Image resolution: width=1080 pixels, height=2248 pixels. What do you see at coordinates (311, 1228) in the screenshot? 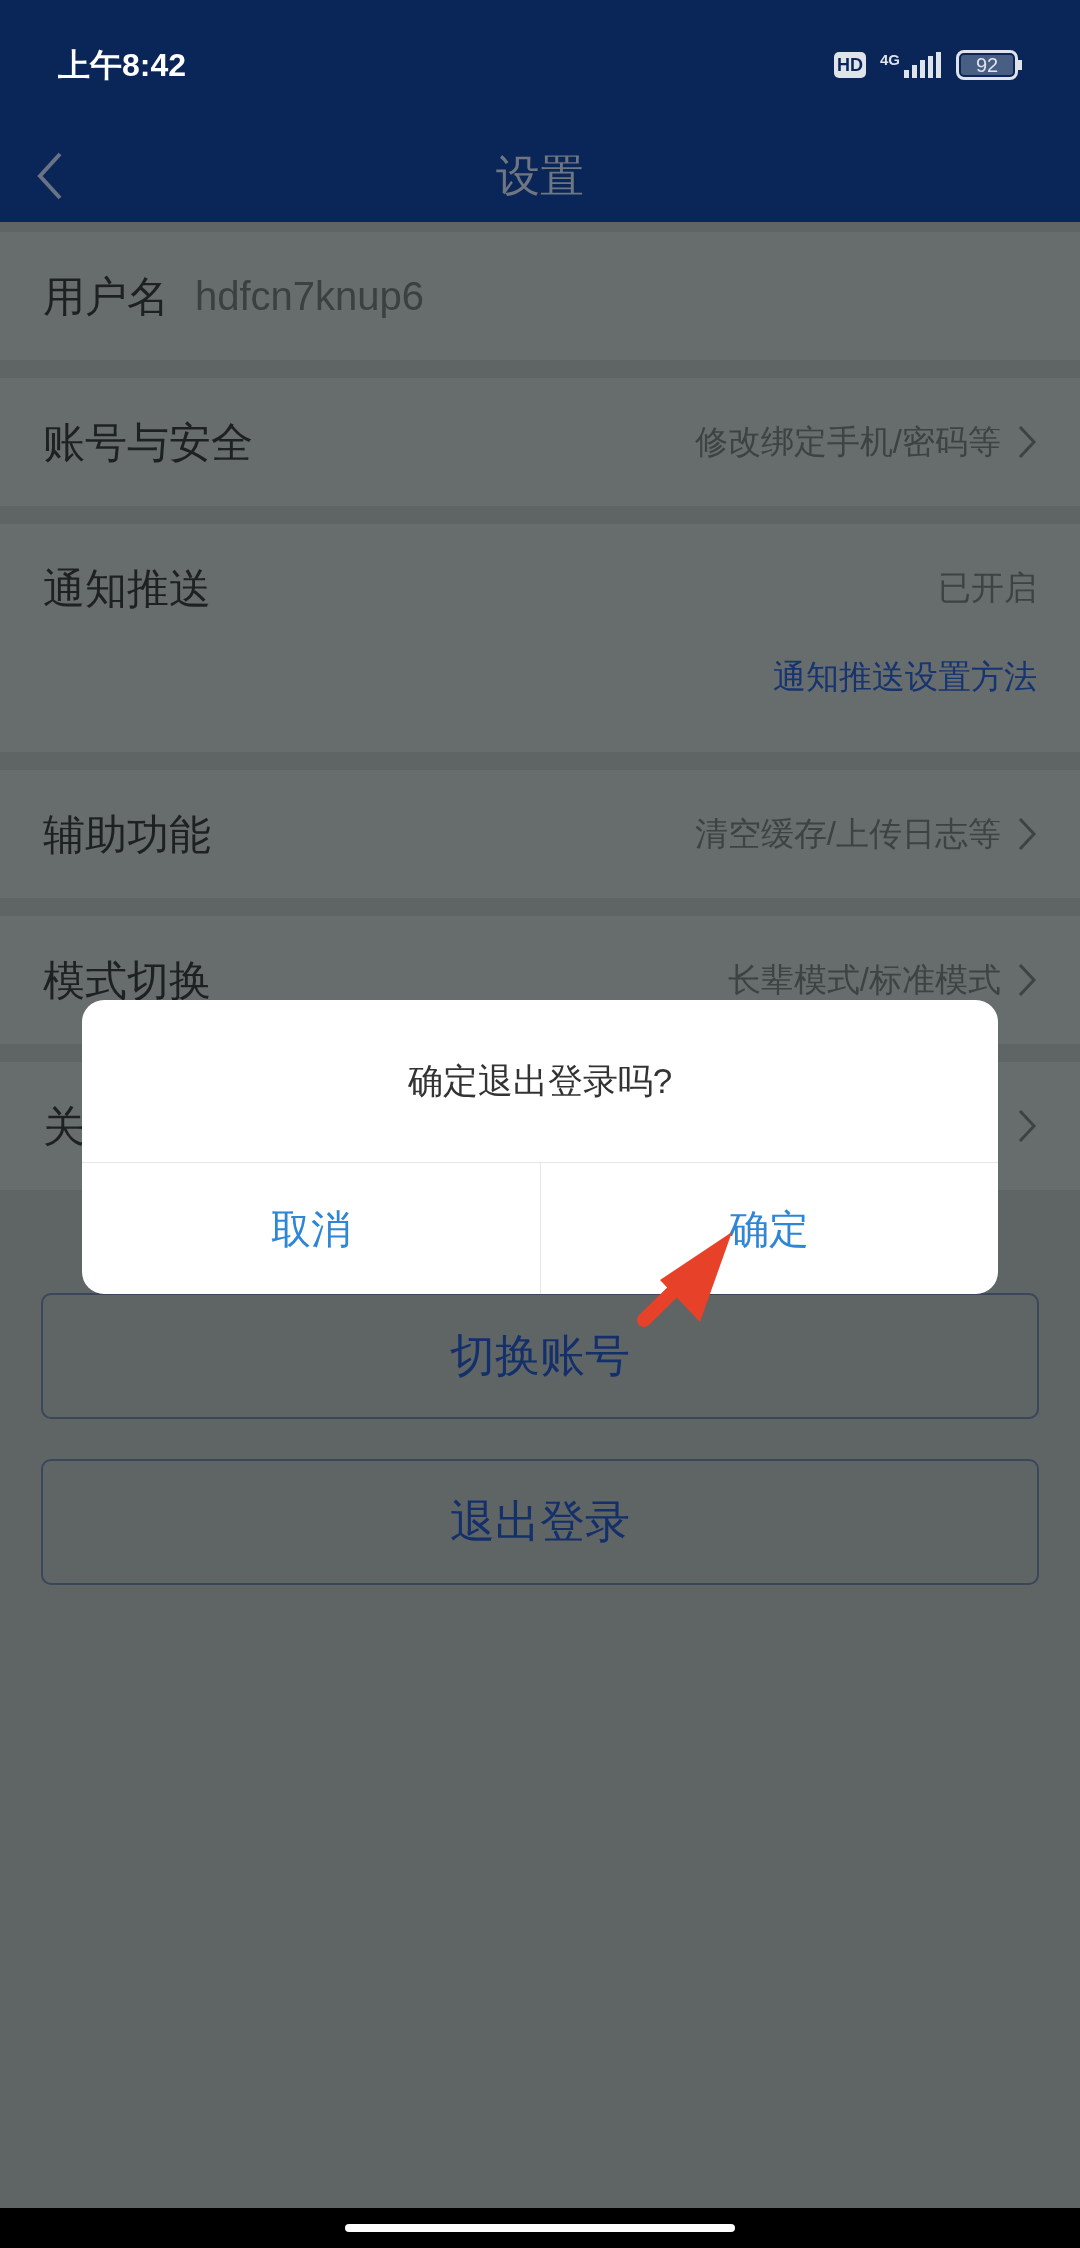
I see `dialog-button: 取消` at bounding box center [311, 1228].